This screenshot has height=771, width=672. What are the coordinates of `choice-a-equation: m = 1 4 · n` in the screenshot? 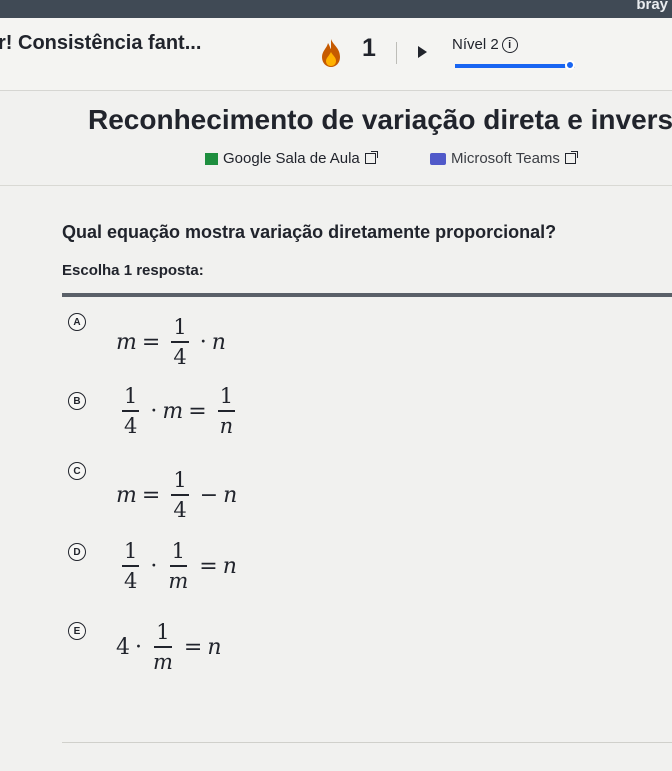 It's located at (171, 342).